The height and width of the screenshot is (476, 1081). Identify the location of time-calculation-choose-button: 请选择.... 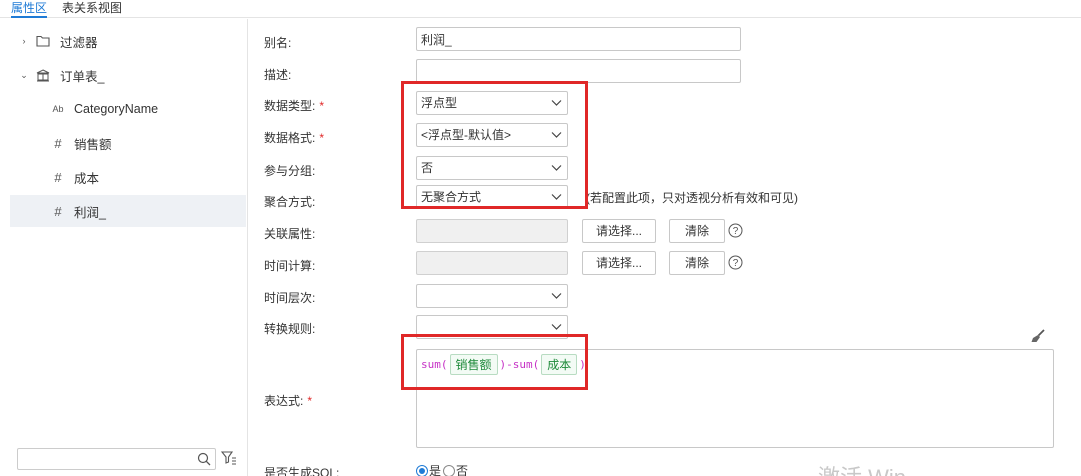
(619, 263).